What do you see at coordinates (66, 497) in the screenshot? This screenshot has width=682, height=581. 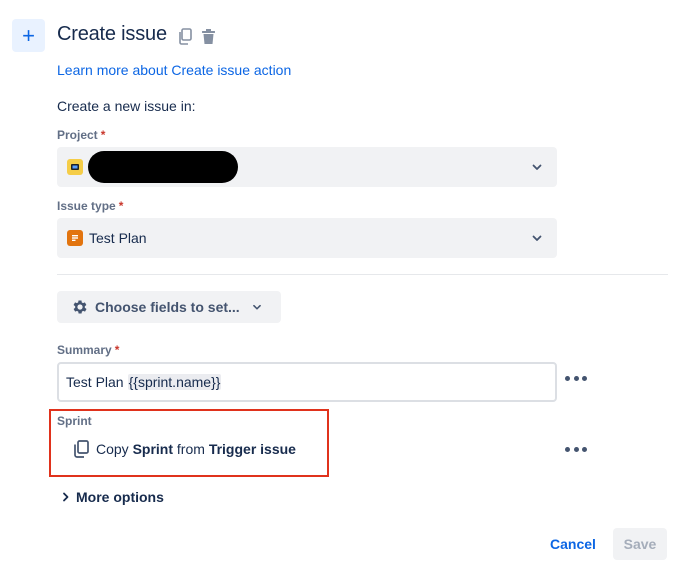 I see `chevron-right-icon` at bounding box center [66, 497].